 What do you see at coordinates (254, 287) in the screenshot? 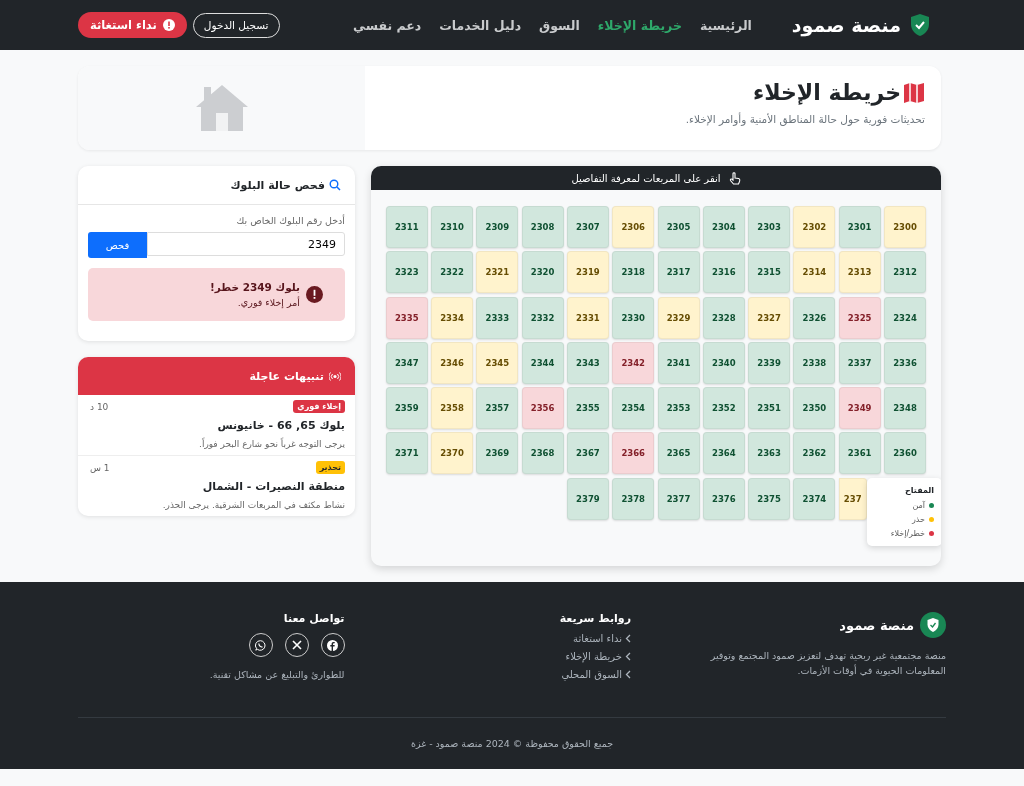
I see `result-title: بلوك 2349 خطر!` at bounding box center [254, 287].